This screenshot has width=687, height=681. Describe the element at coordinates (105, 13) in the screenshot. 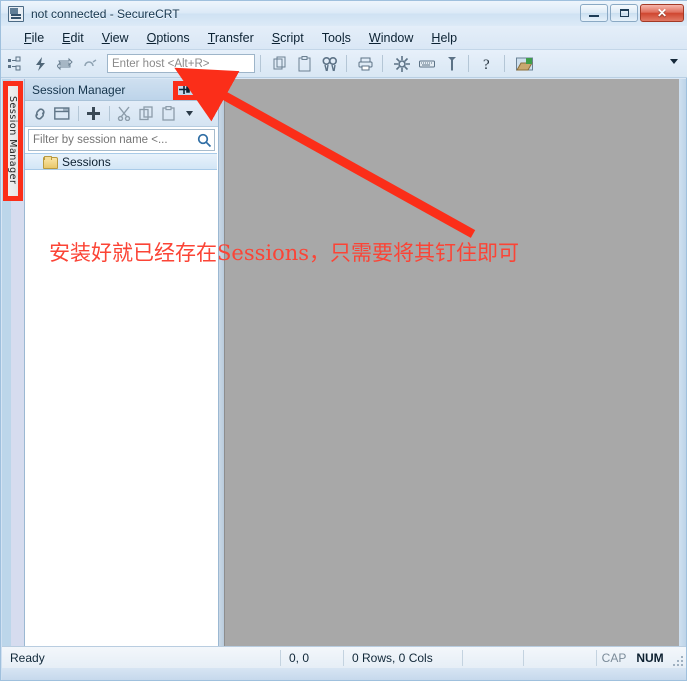

I see `window-title: not connected - SecureCRT` at that location.